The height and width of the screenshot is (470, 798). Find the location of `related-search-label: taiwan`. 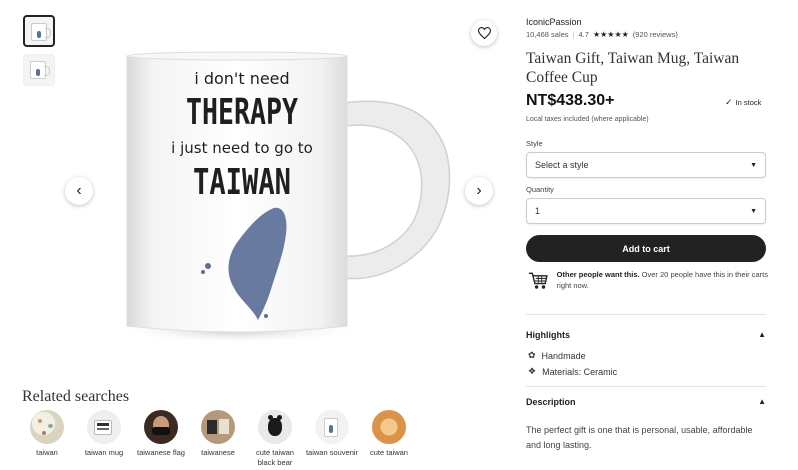

related-search-label: taiwan is located at coordinates (47, 452).